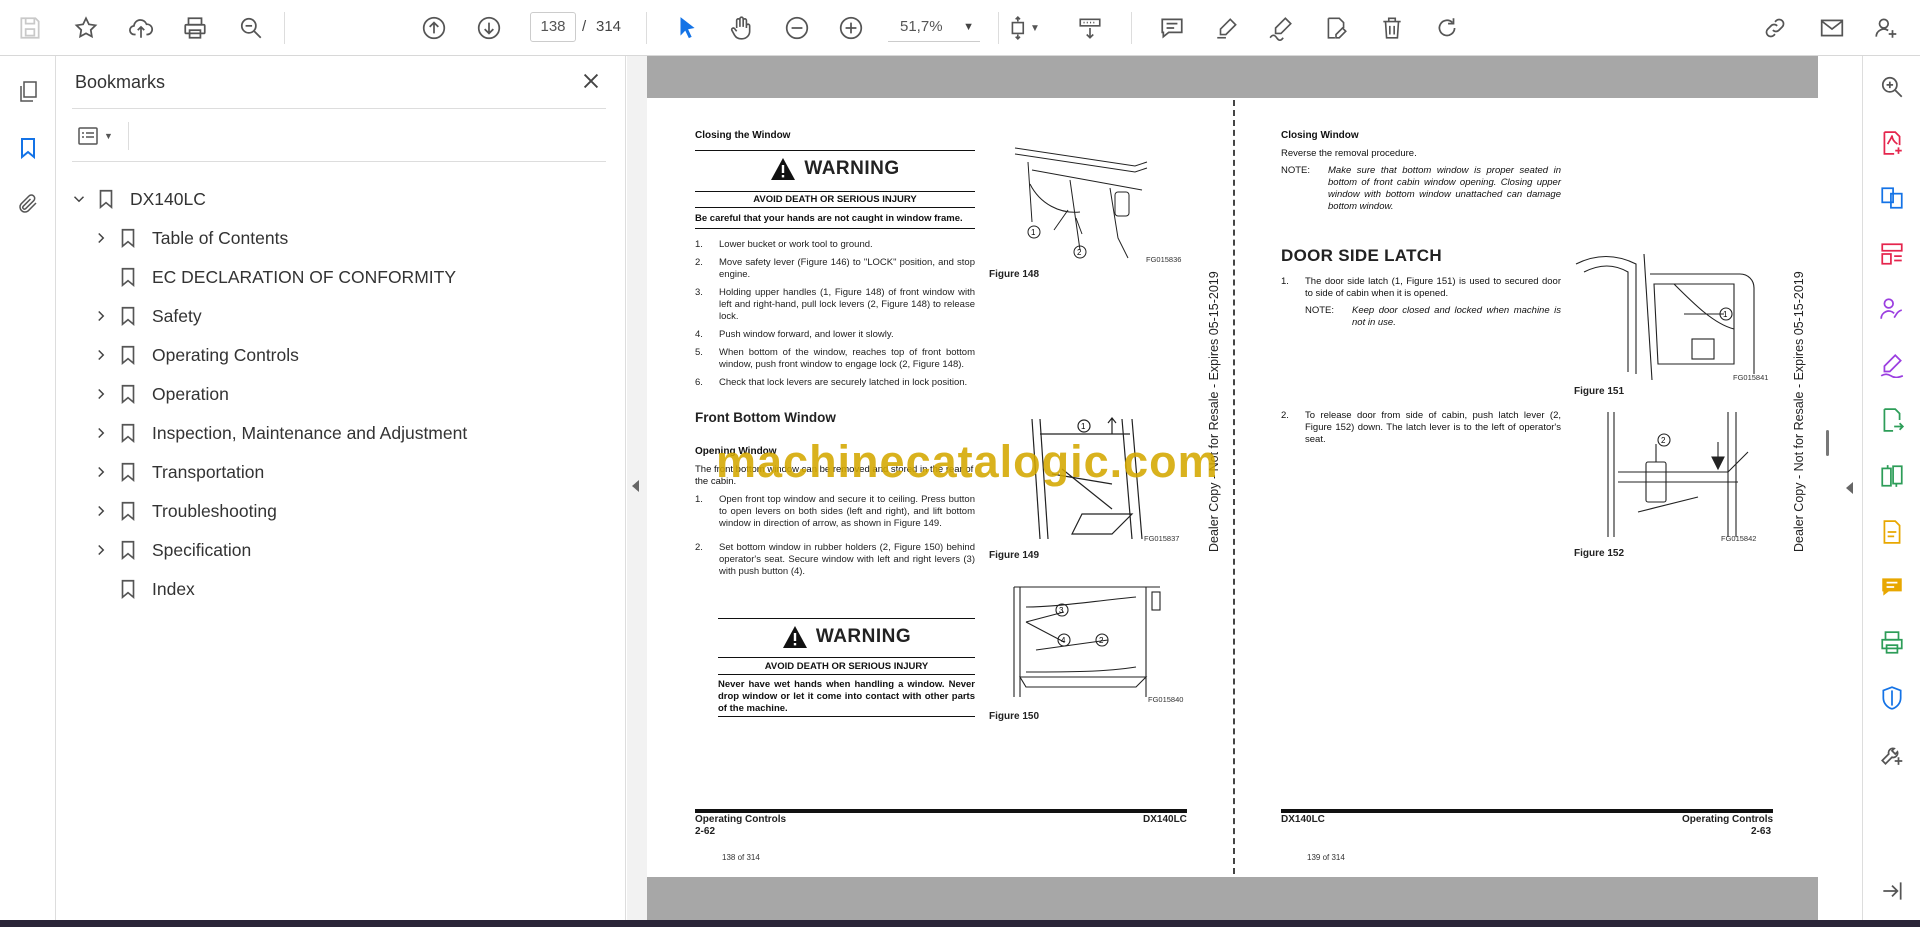  What do you see at coordinates (208, 471) in the screenshot?
I see `bookmark-label: Transportation` at bounding box center [208, 471].